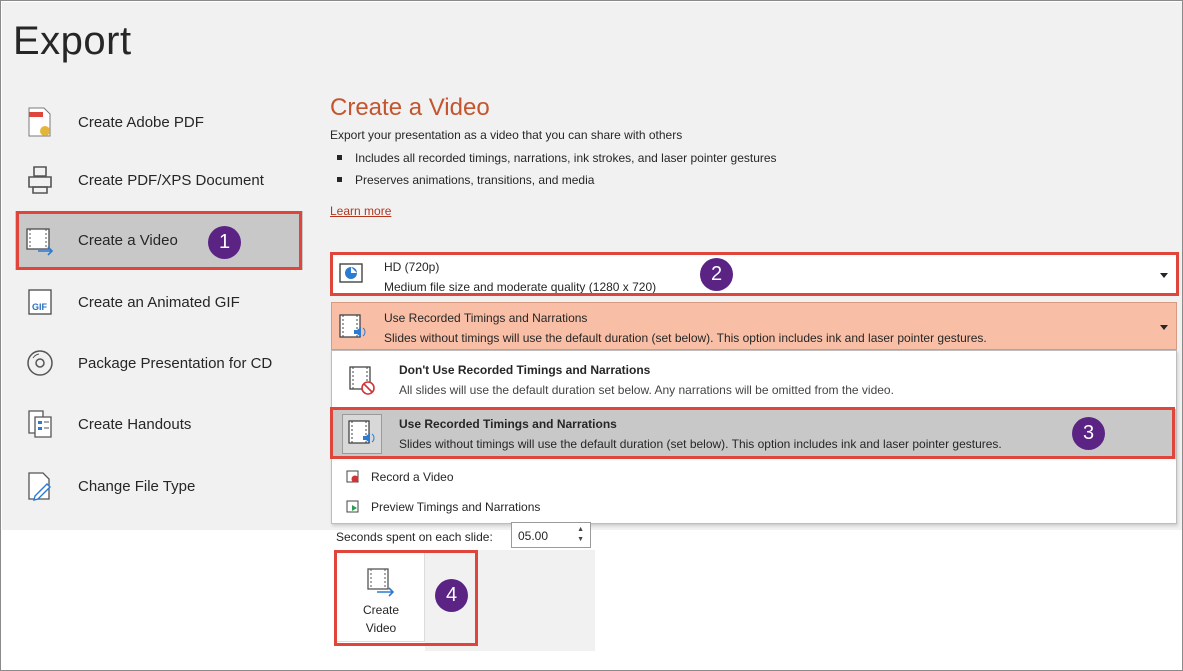  I want to click on sidebar-item-adobe-pdf: Create Adobe PDF, so click(159, 122).